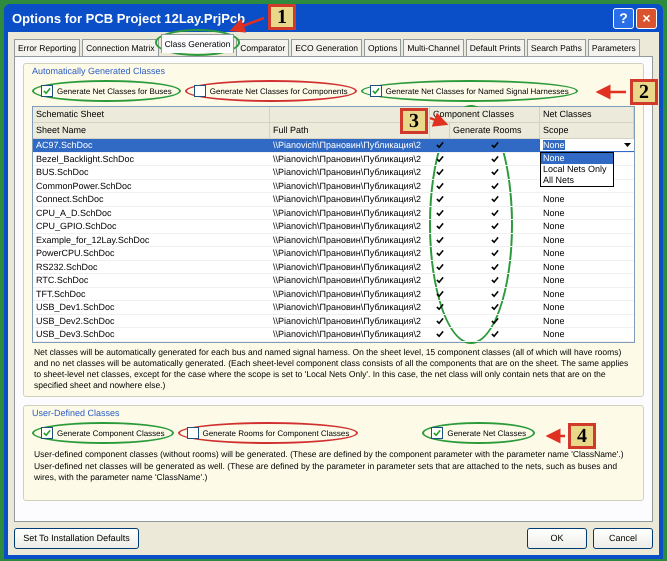 The image size is (667, 561). What do you see at coordinates (291, 130) in the screenshot?
I see `column-header: Full Path` at bounding box center [291, 130].